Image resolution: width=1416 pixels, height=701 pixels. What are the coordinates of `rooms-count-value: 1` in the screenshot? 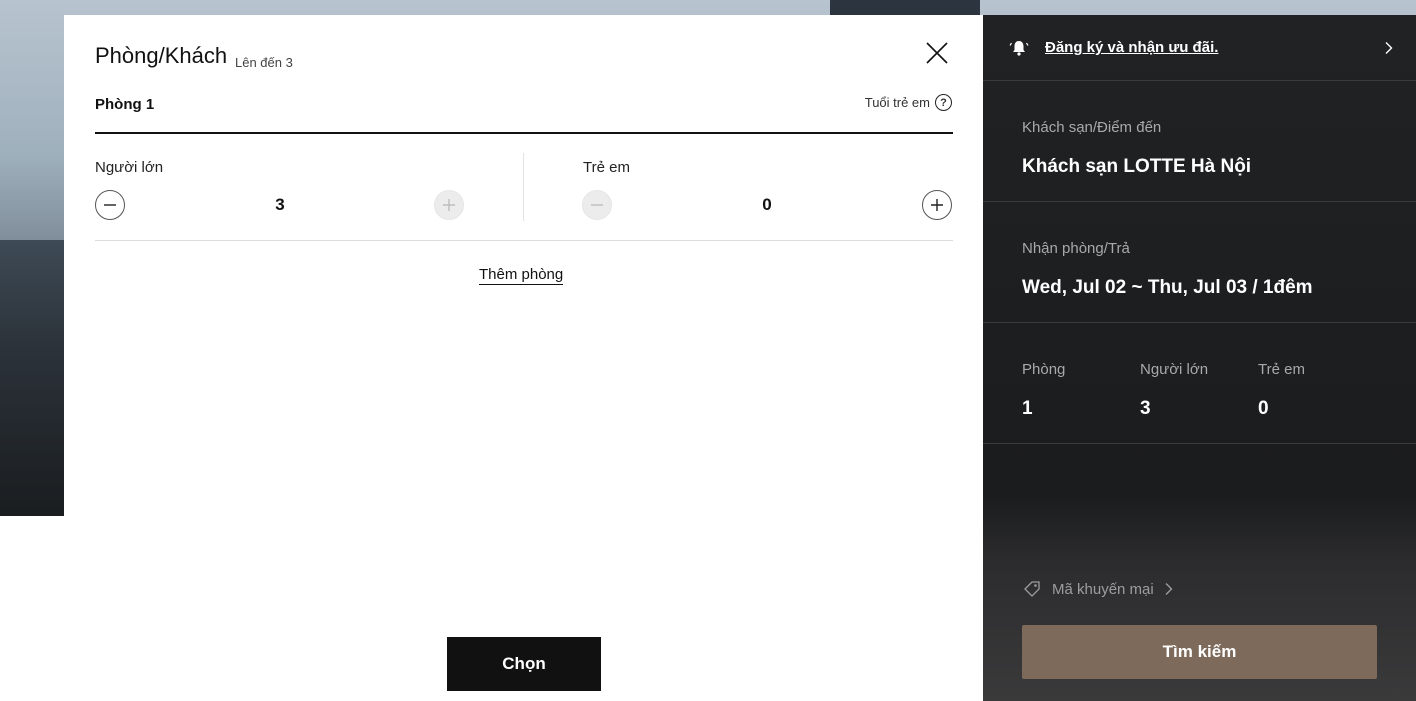 It's located at (1027, 408).